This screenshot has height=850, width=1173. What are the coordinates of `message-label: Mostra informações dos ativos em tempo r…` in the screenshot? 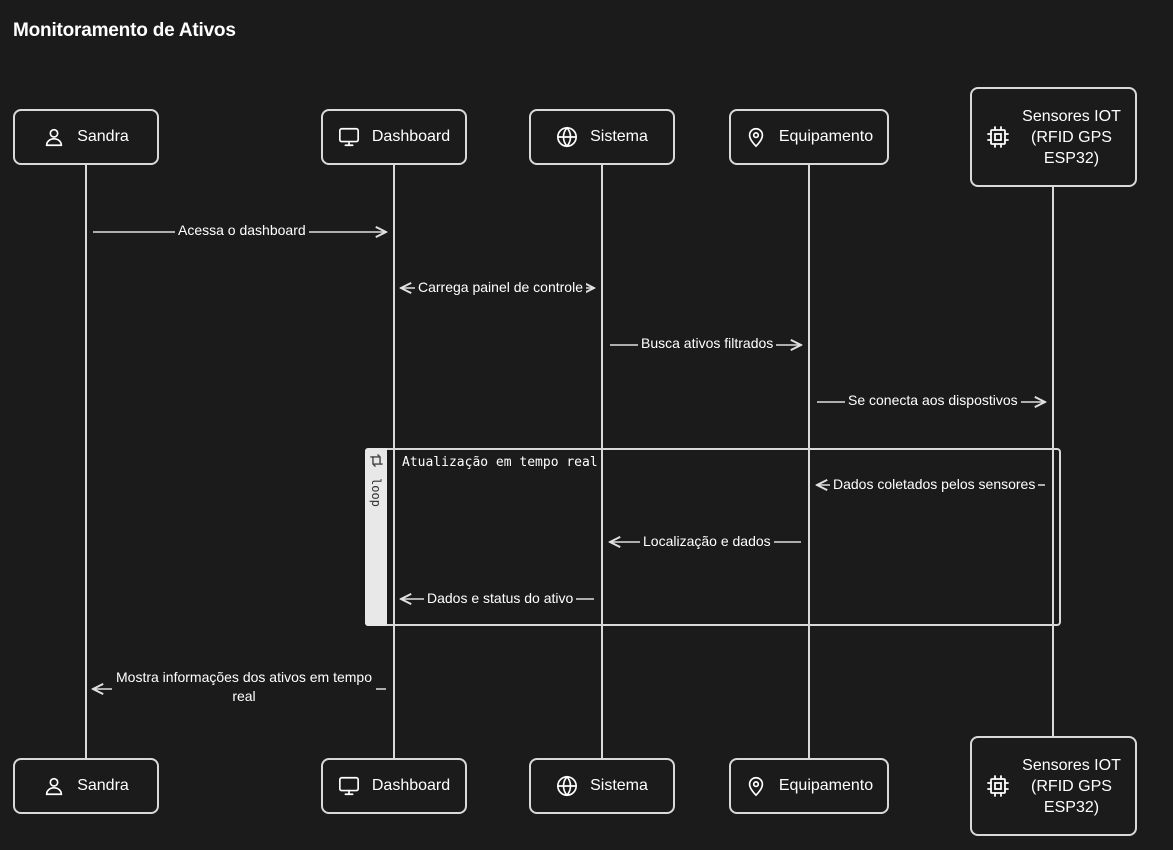 It's located at (244, 687).